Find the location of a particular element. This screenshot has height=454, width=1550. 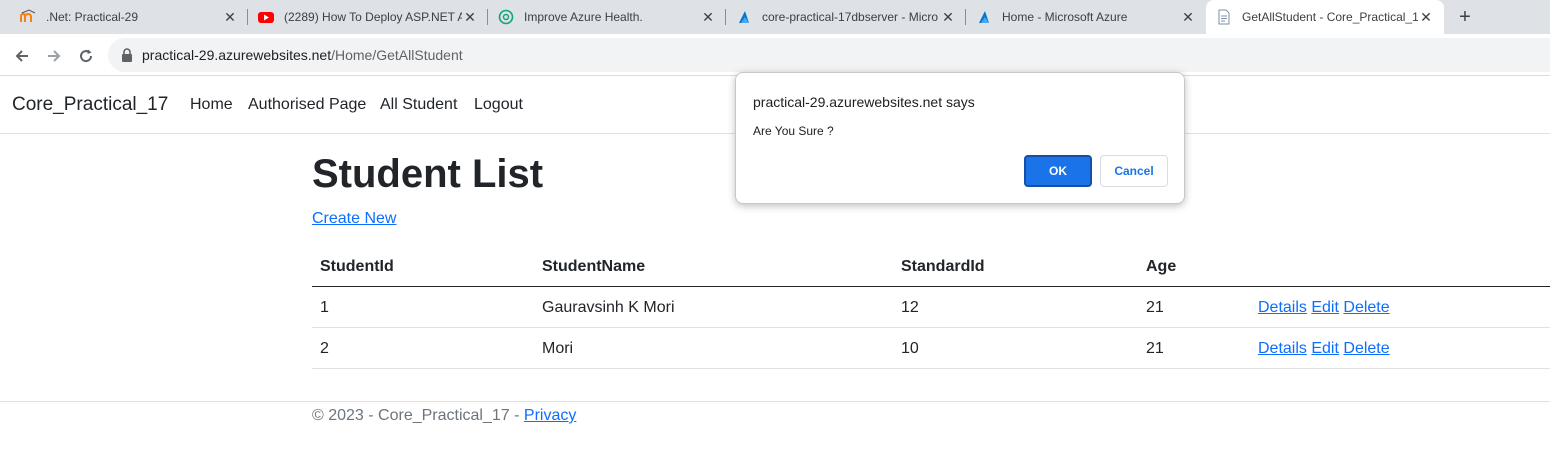

forward-arrow-icon is located at coordinates (54, 56).